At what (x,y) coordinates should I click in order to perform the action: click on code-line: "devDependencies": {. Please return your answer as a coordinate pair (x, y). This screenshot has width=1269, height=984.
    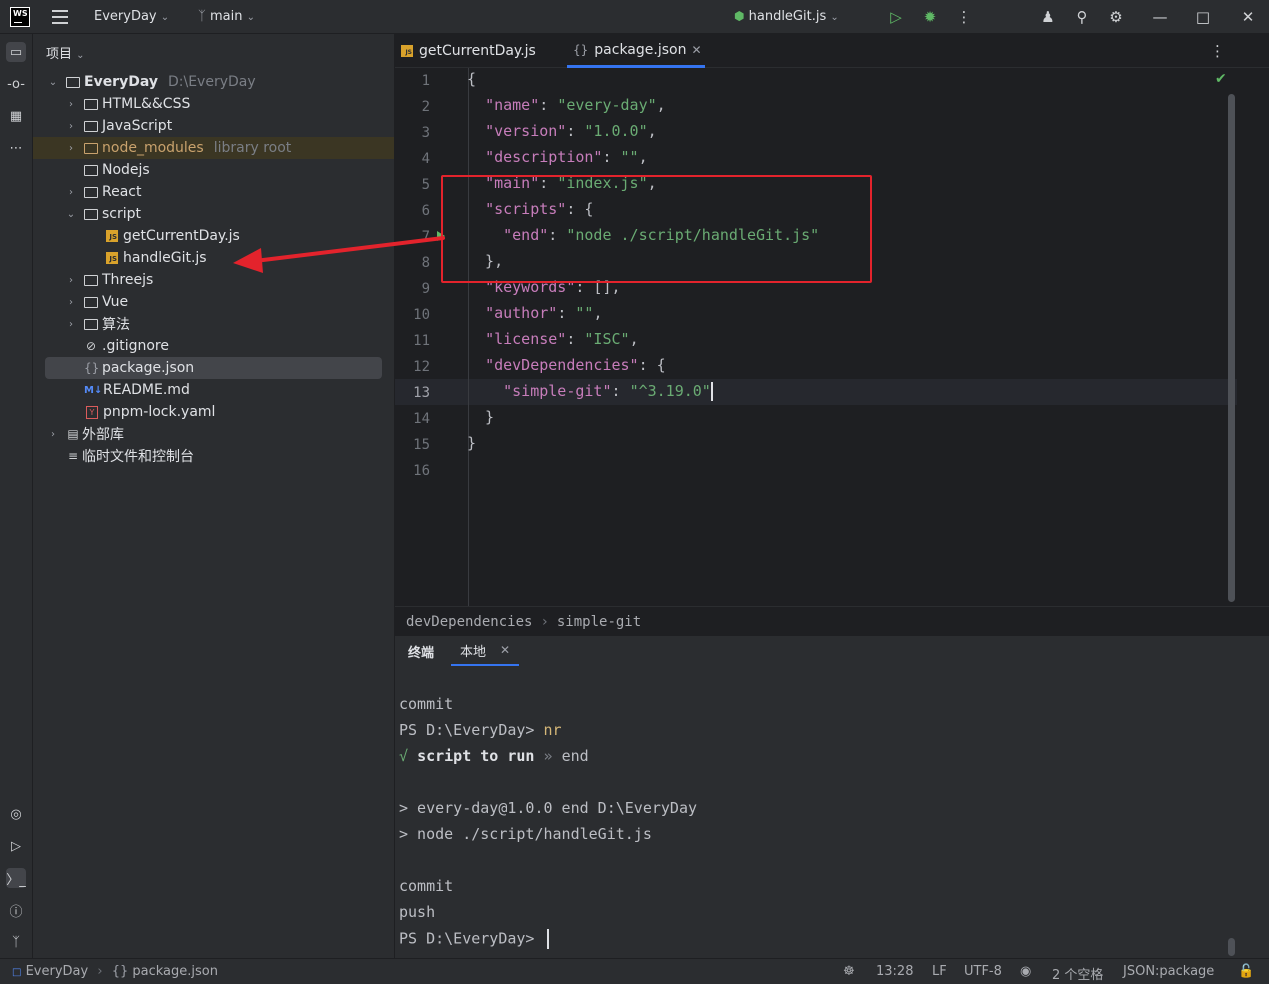
    Looking at the image, I should click on (566, 365).